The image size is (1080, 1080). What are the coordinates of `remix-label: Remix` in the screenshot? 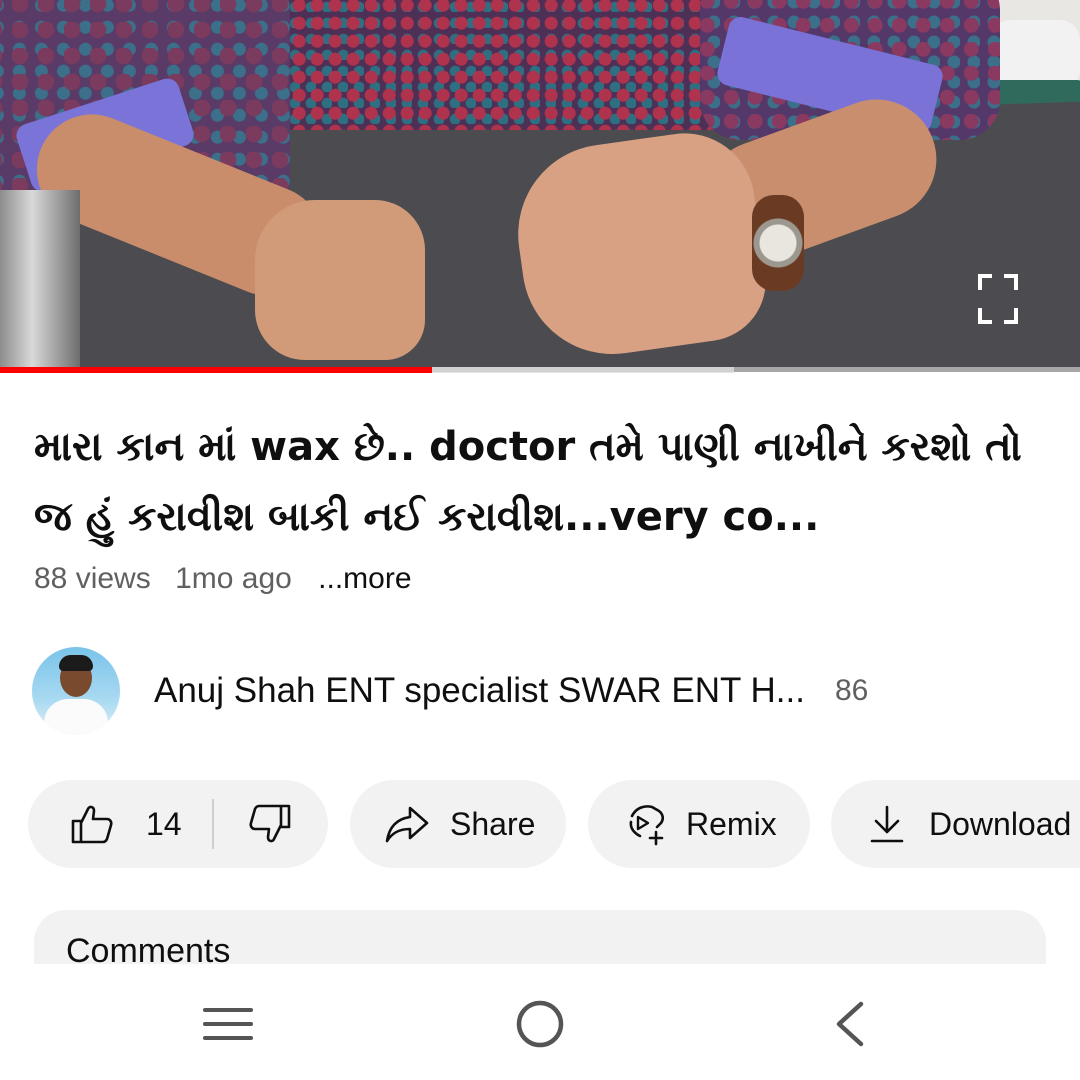 It's located at (731, 823).